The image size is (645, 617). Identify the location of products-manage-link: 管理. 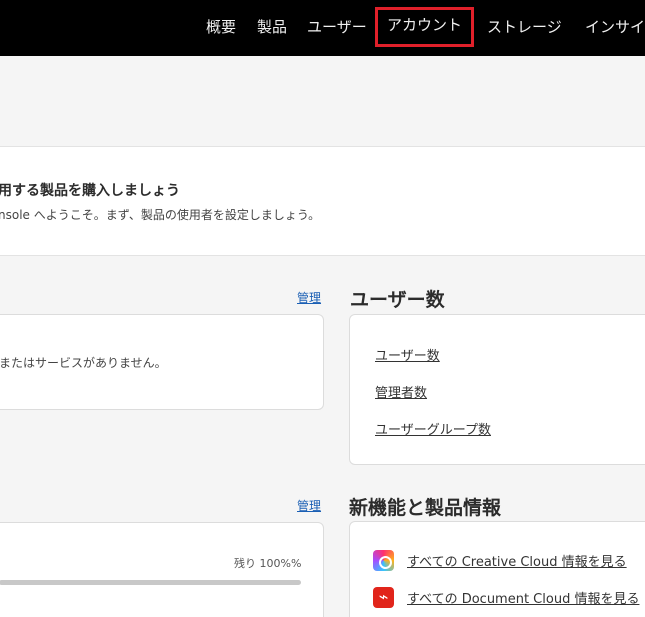
(309, 297).